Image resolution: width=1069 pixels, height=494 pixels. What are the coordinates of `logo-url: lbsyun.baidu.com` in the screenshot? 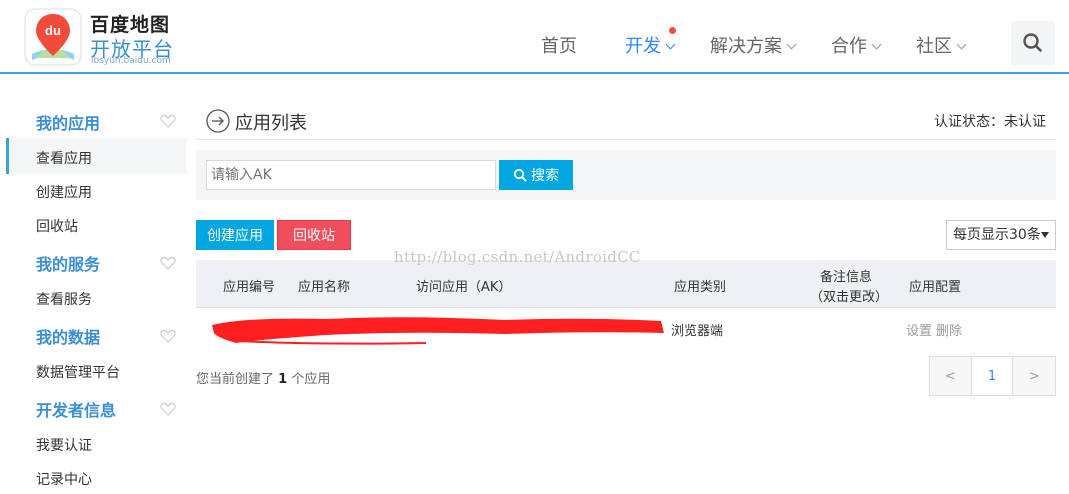 It's located at (131, 61).